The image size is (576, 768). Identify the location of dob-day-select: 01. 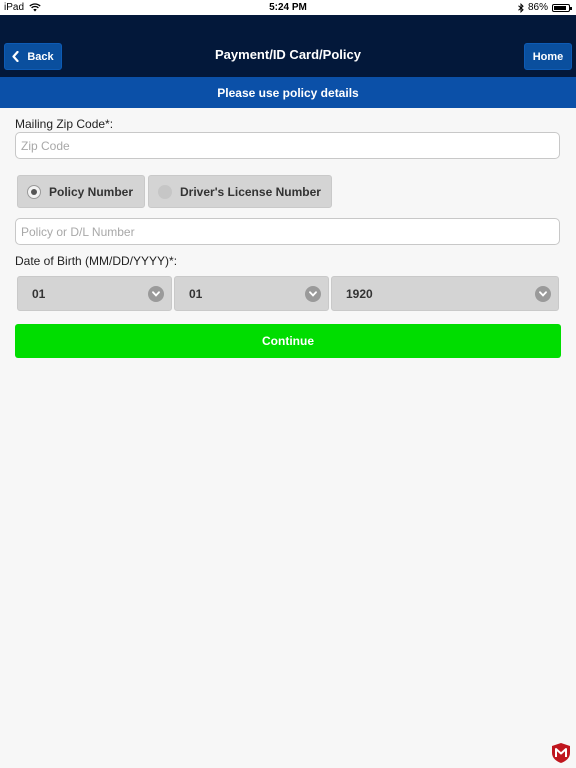
(251, 293).